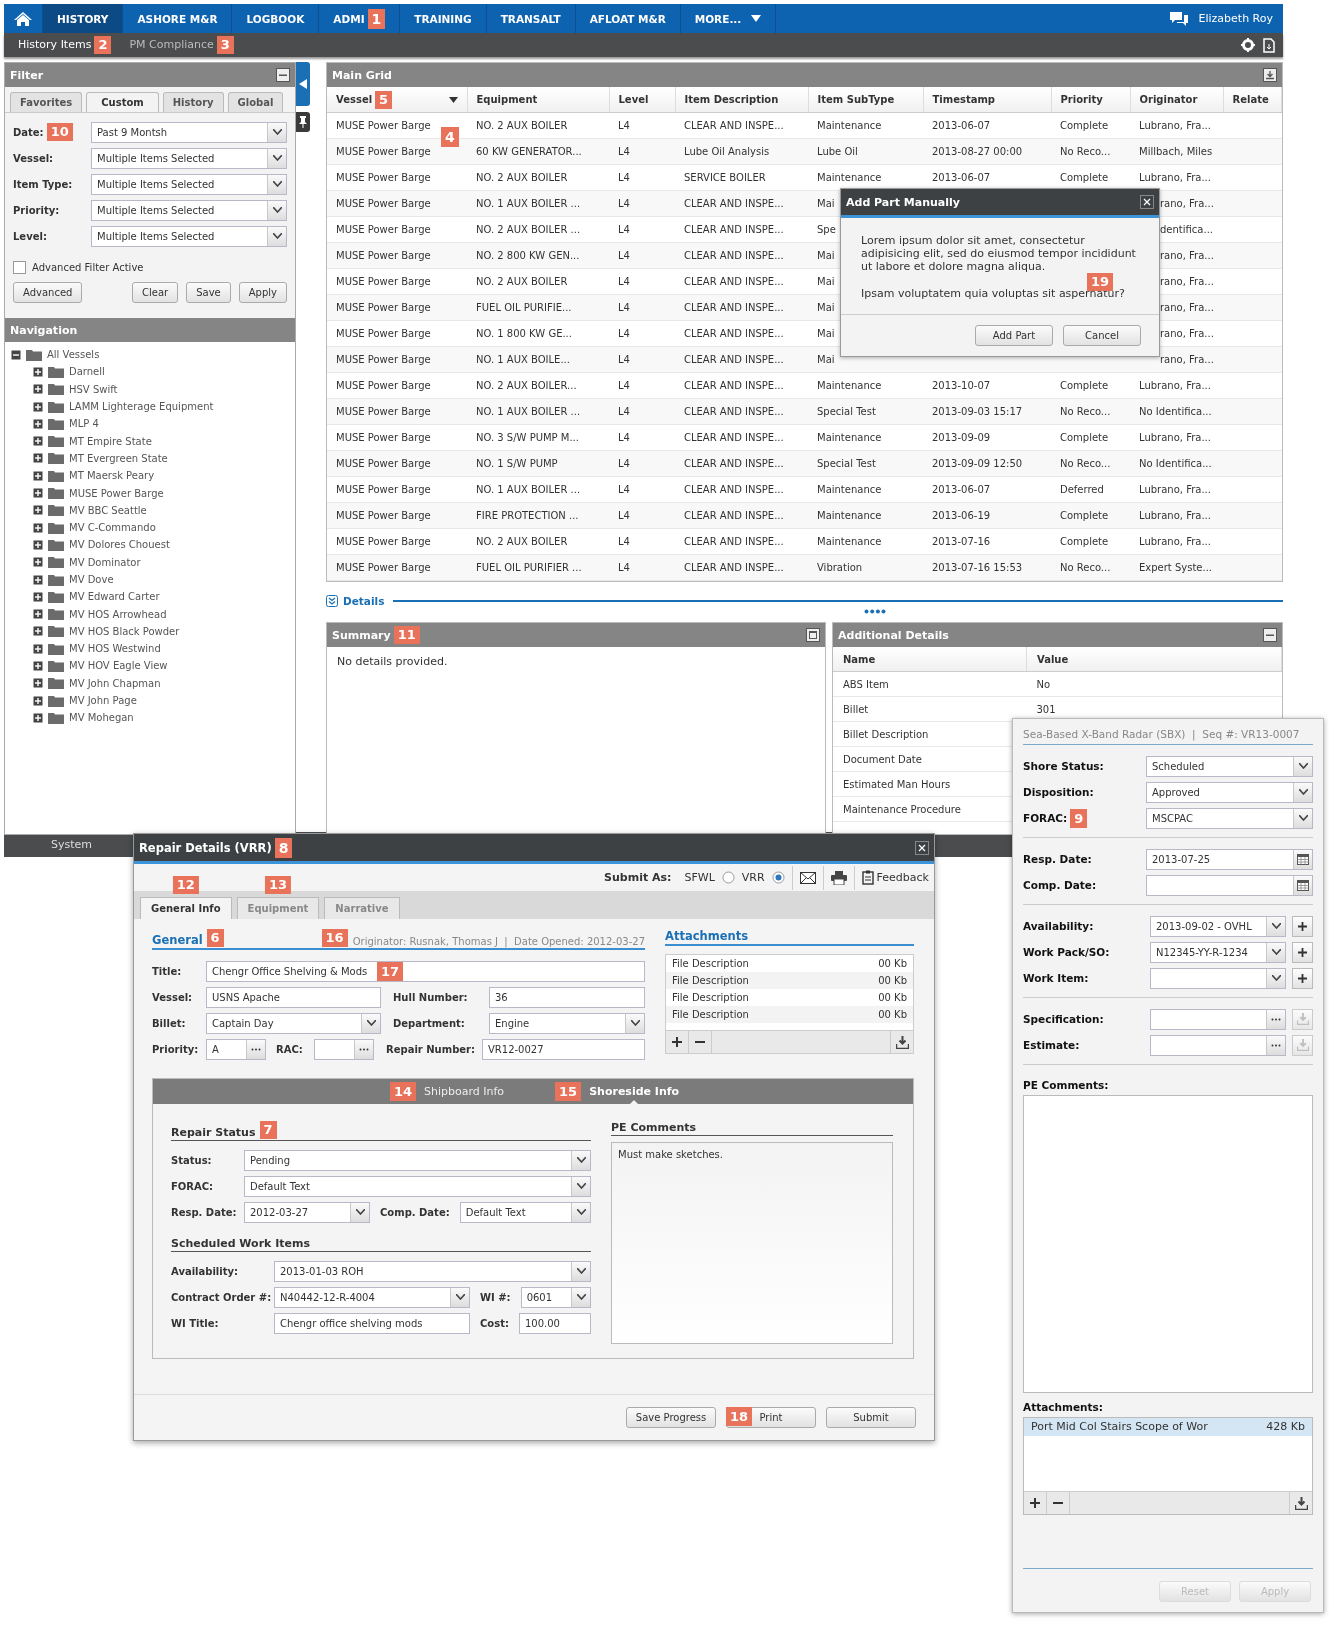 This screenshot has height=1625, width=1329. Describe the element at coordinates (1102, 335) in the screenshot. I see `dialog-button: Cancel` at that location.